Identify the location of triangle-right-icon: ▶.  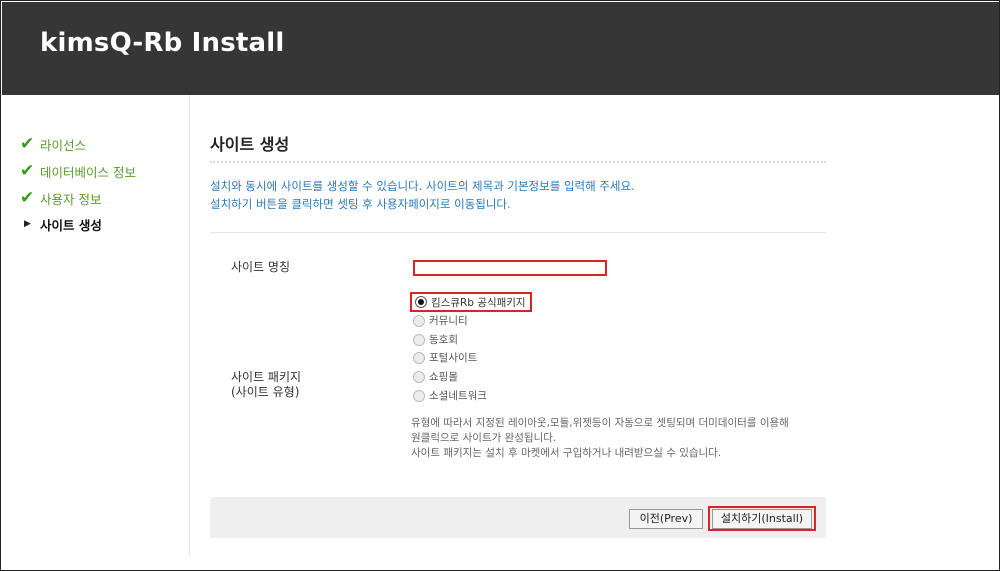
(27, 224).